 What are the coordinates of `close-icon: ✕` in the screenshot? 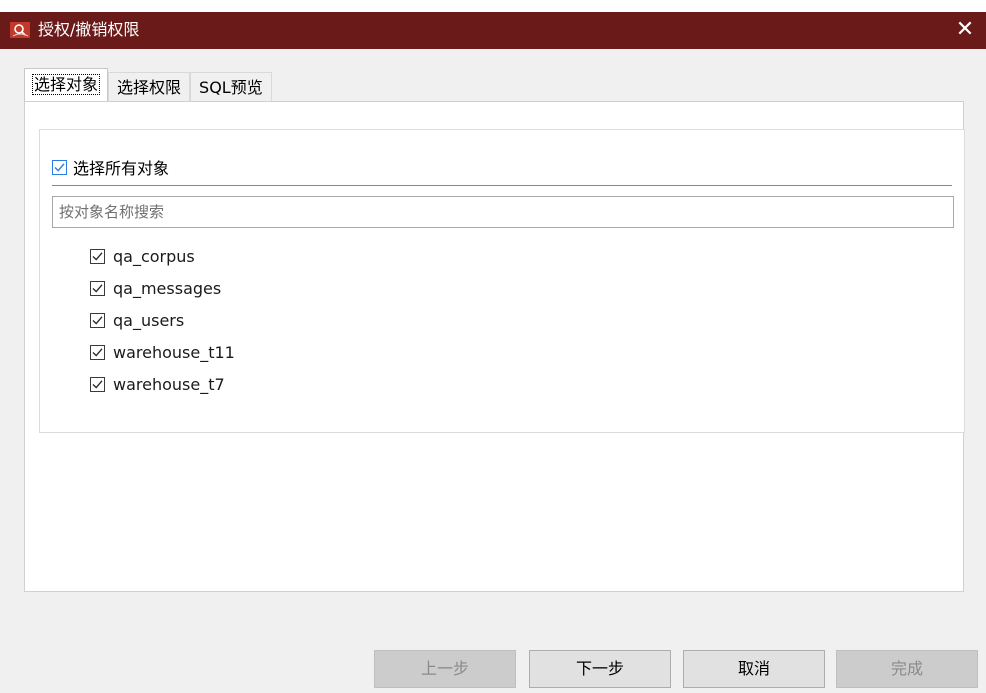 It's located at (965, 29).